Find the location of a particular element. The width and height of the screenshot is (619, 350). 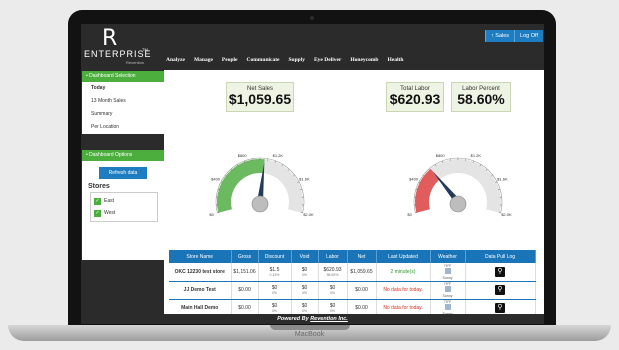

nav-eye-deliver: Eye Deliver is located at coordinates (327, 60).